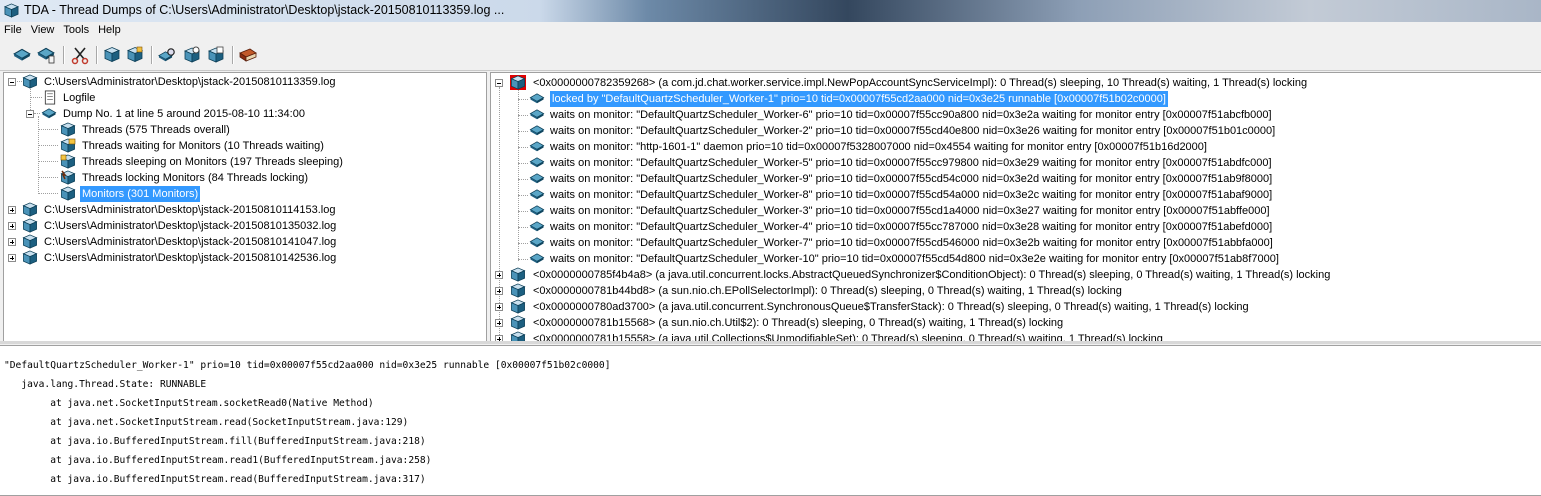 This screenshot has width=1541, height=496. I want to click on monitors-icon, so click(68, 193).